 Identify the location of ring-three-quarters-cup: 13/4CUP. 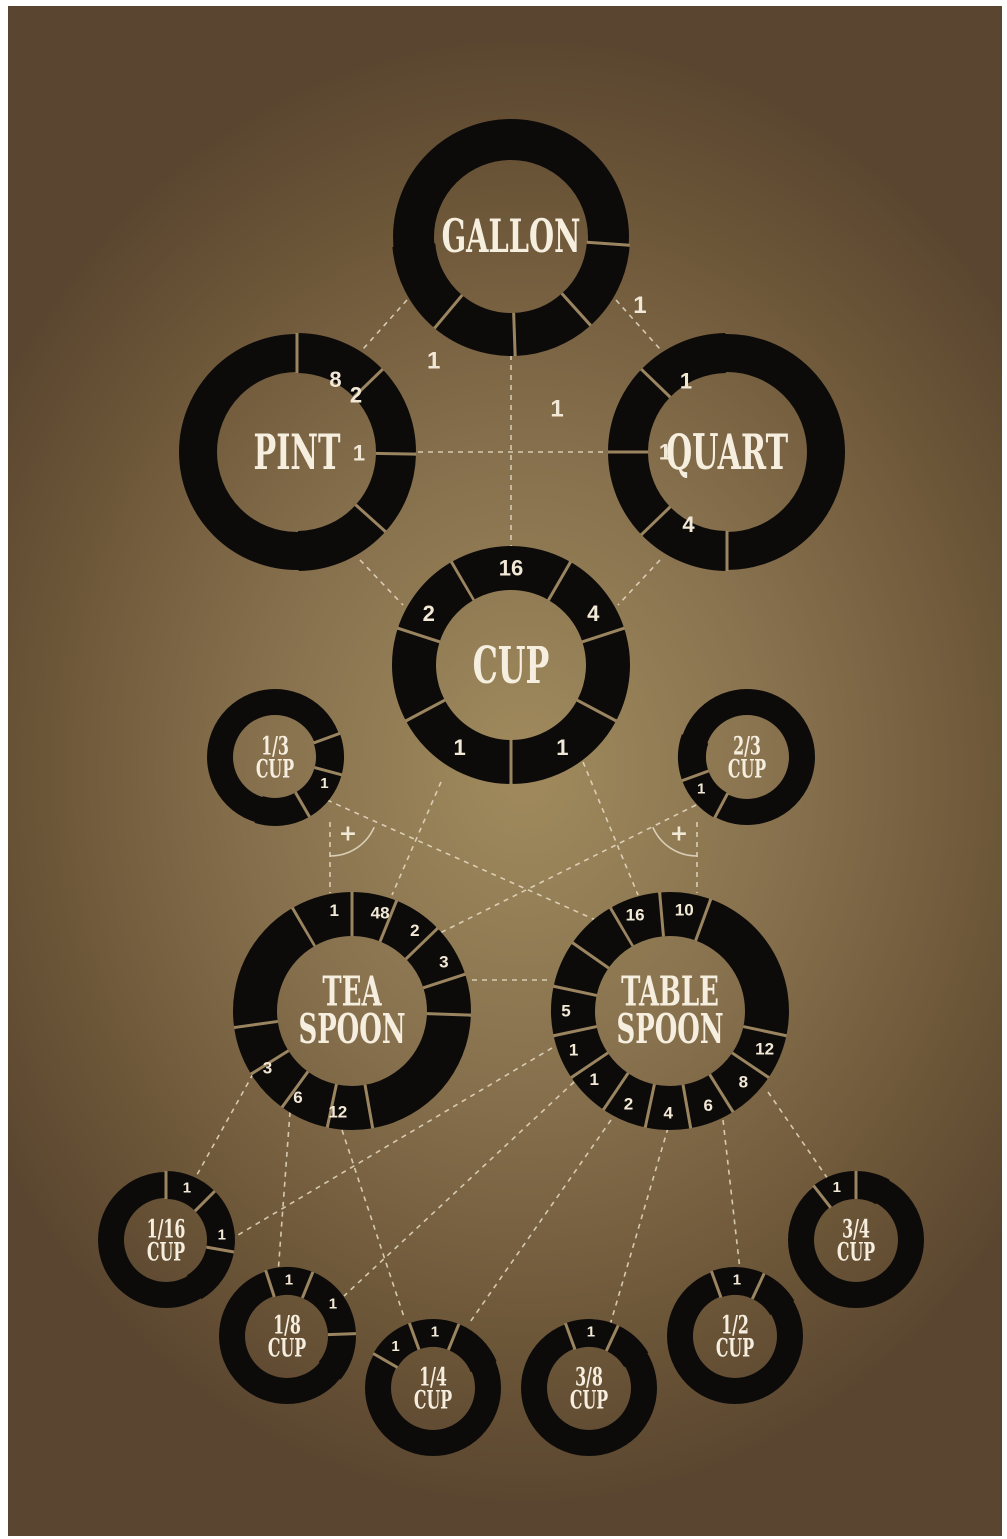
(856, 1239).